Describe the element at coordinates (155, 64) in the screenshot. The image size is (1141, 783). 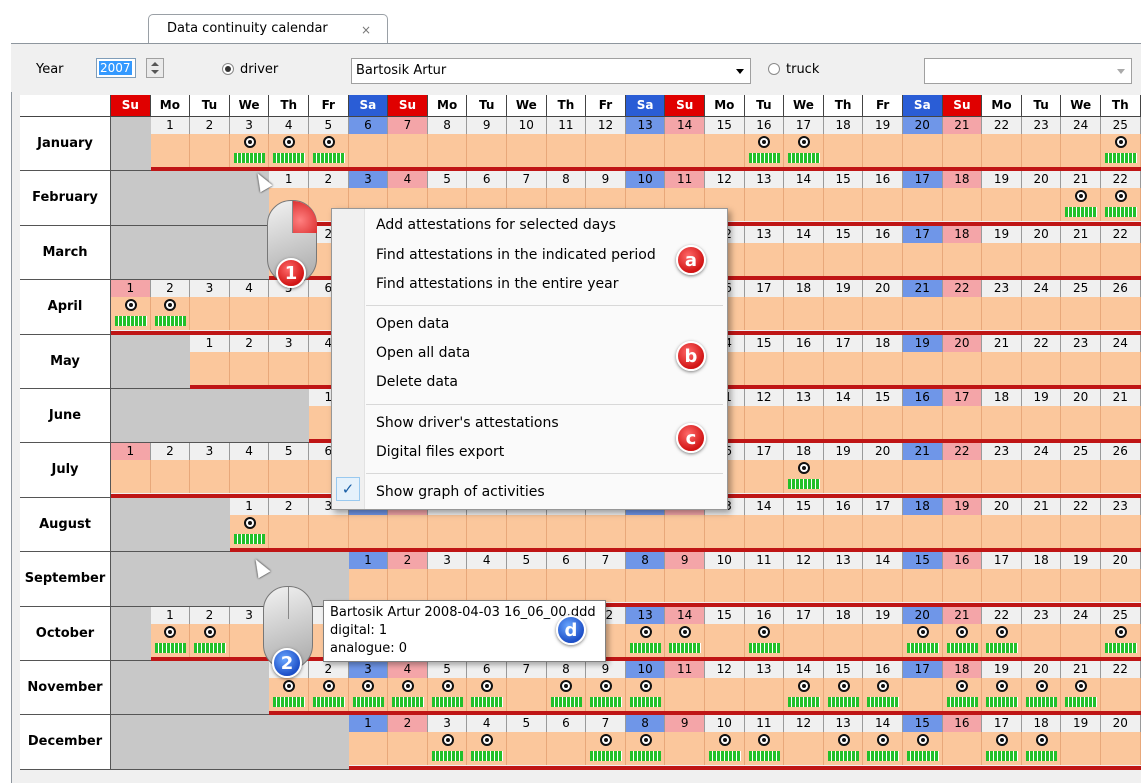
I see `chevron-up-icon` at that location.